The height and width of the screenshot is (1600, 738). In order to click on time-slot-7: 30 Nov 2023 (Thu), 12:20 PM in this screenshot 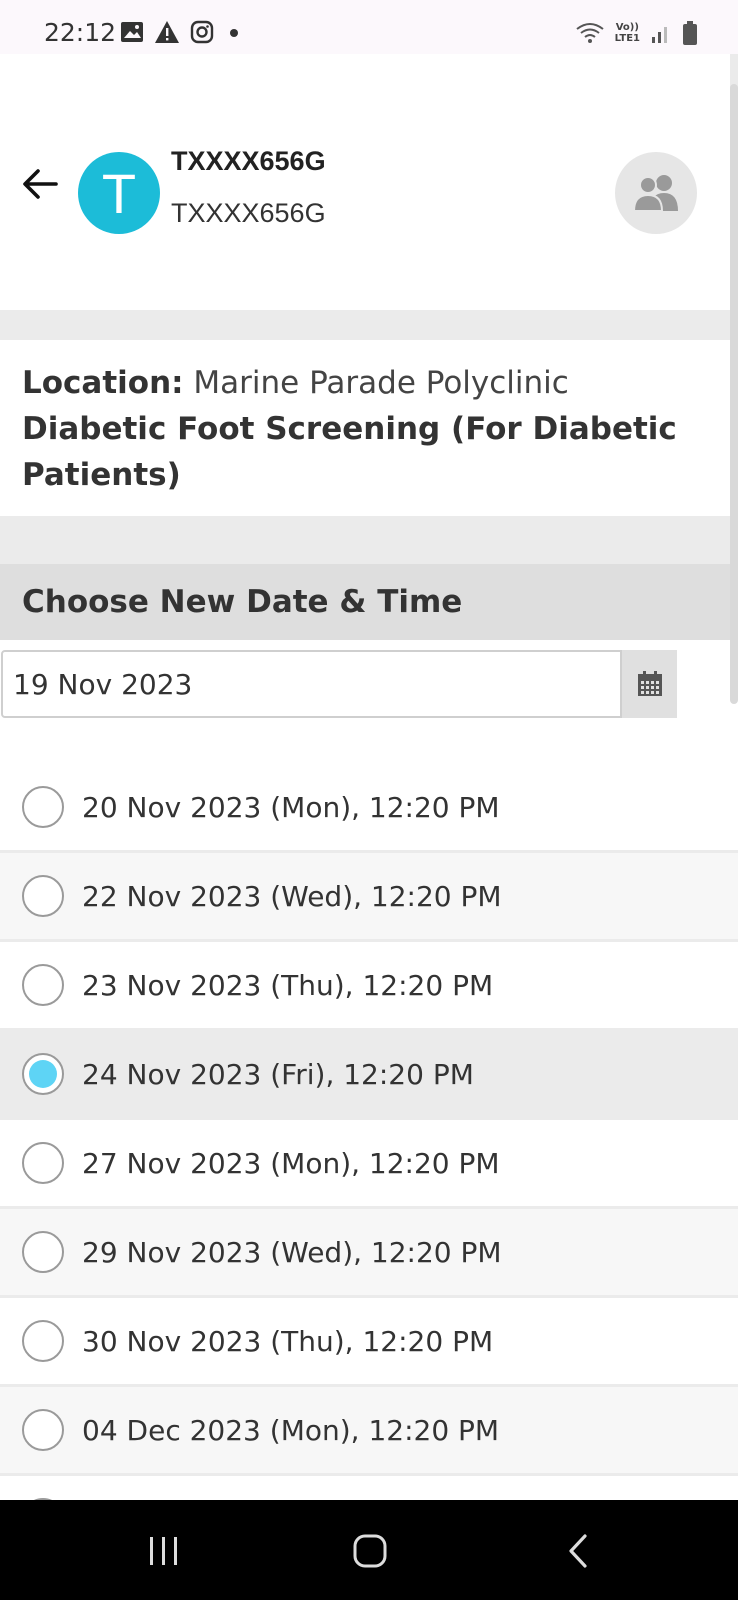, I will do `click(369, 1342)`.